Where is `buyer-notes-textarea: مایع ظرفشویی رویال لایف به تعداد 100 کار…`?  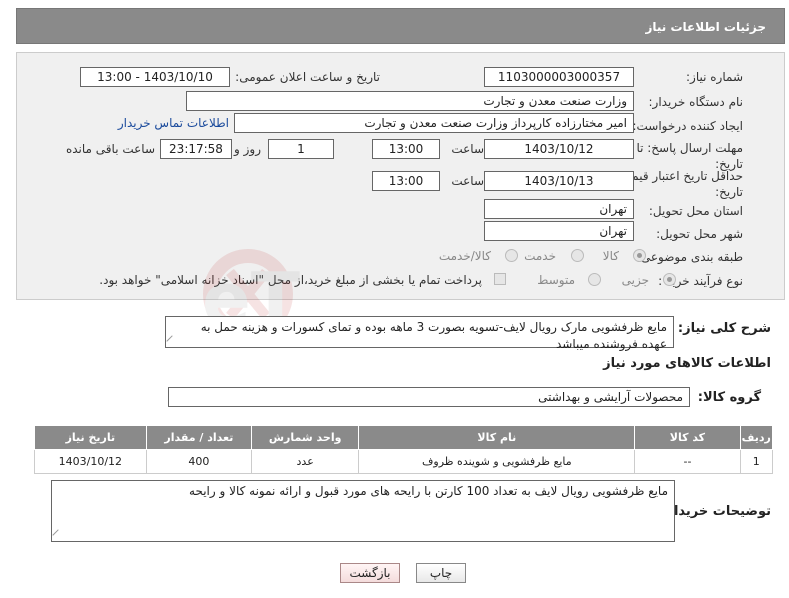 buyer-notes-textarea: مایع ظرفشویی رویال لایف به تعداد 100 کار… is located at coordinates (363, 511).